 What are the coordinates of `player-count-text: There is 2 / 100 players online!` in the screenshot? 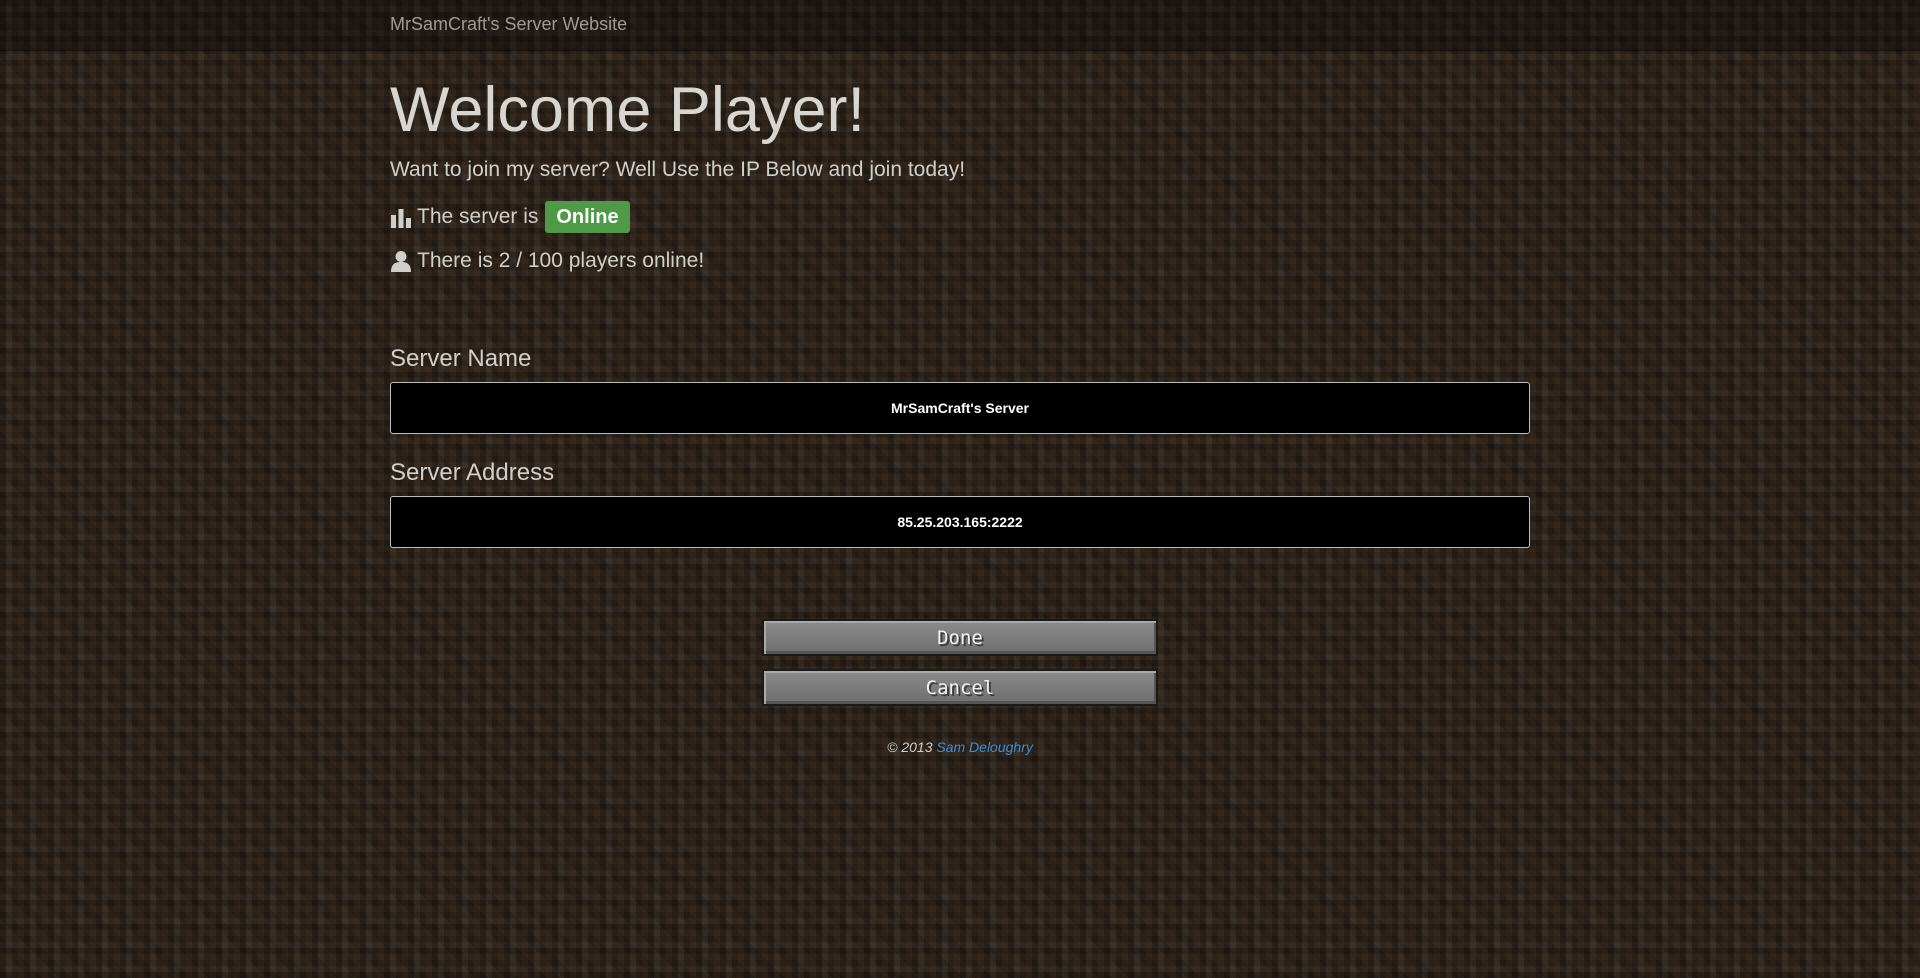 It's located at (561, 260).